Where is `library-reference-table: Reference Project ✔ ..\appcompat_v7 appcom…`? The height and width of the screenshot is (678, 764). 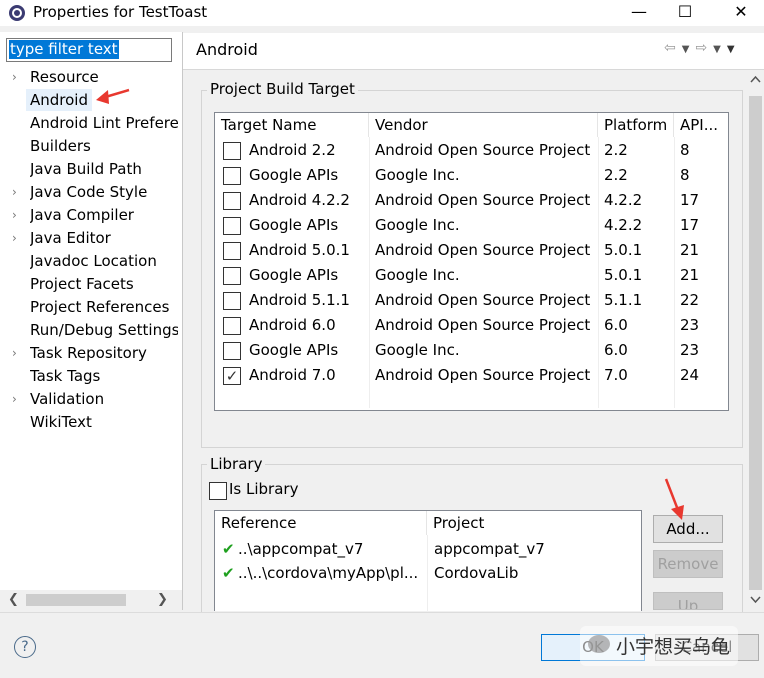 library-reference-table: Reference Project ✔ ..\appcompat_v7 appcom… is located at coordinates (428, 560).